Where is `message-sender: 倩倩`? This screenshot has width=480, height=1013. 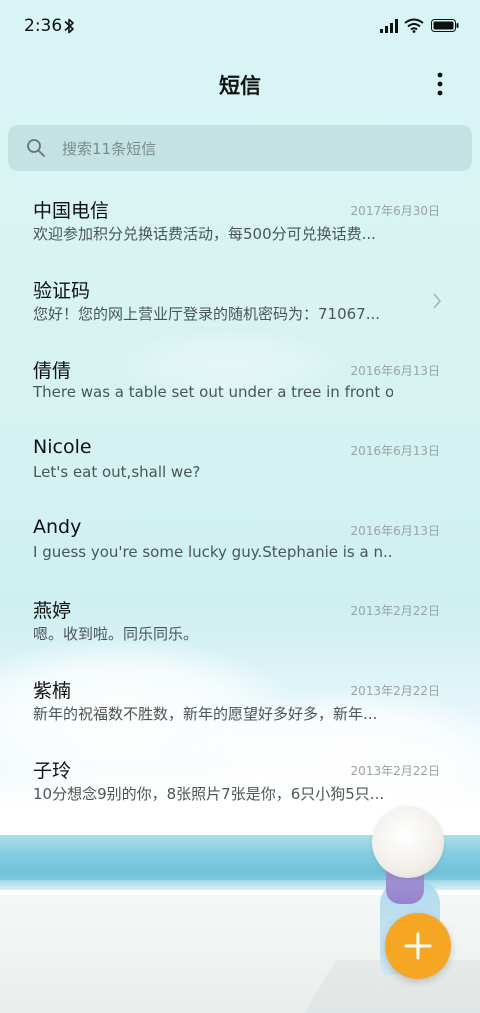 message-sender: 倩倩 is located at coordinates (52, 371).